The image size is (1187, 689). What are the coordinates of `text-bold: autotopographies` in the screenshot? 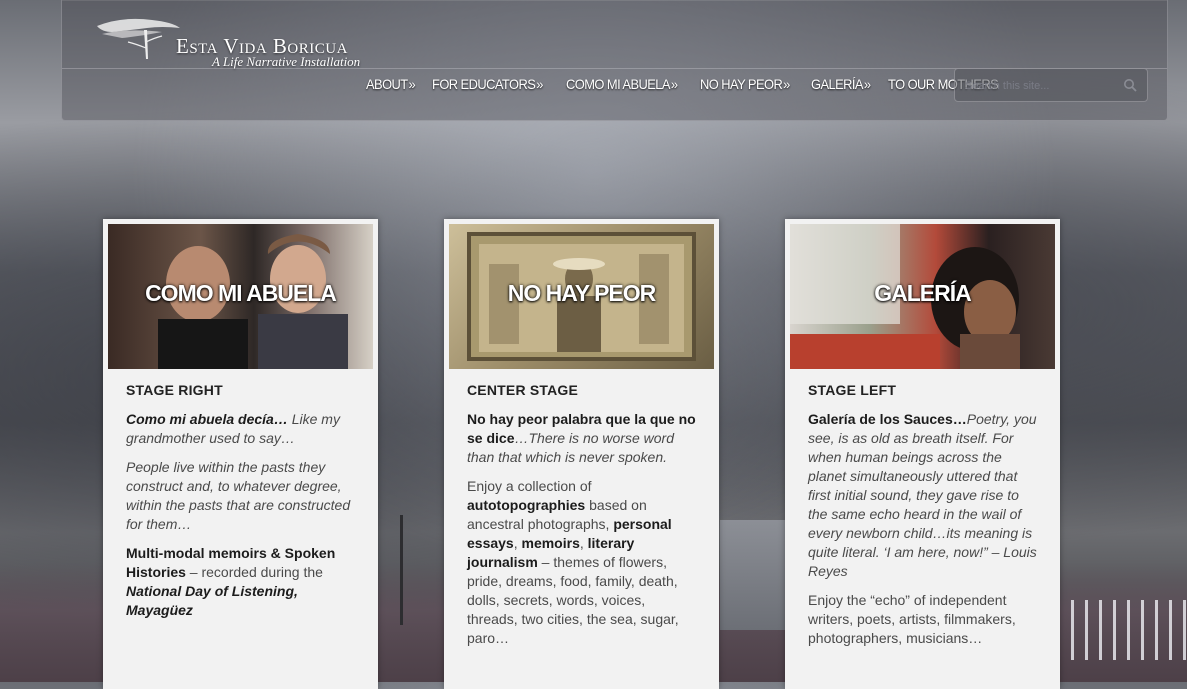 It's located at (526, 505).